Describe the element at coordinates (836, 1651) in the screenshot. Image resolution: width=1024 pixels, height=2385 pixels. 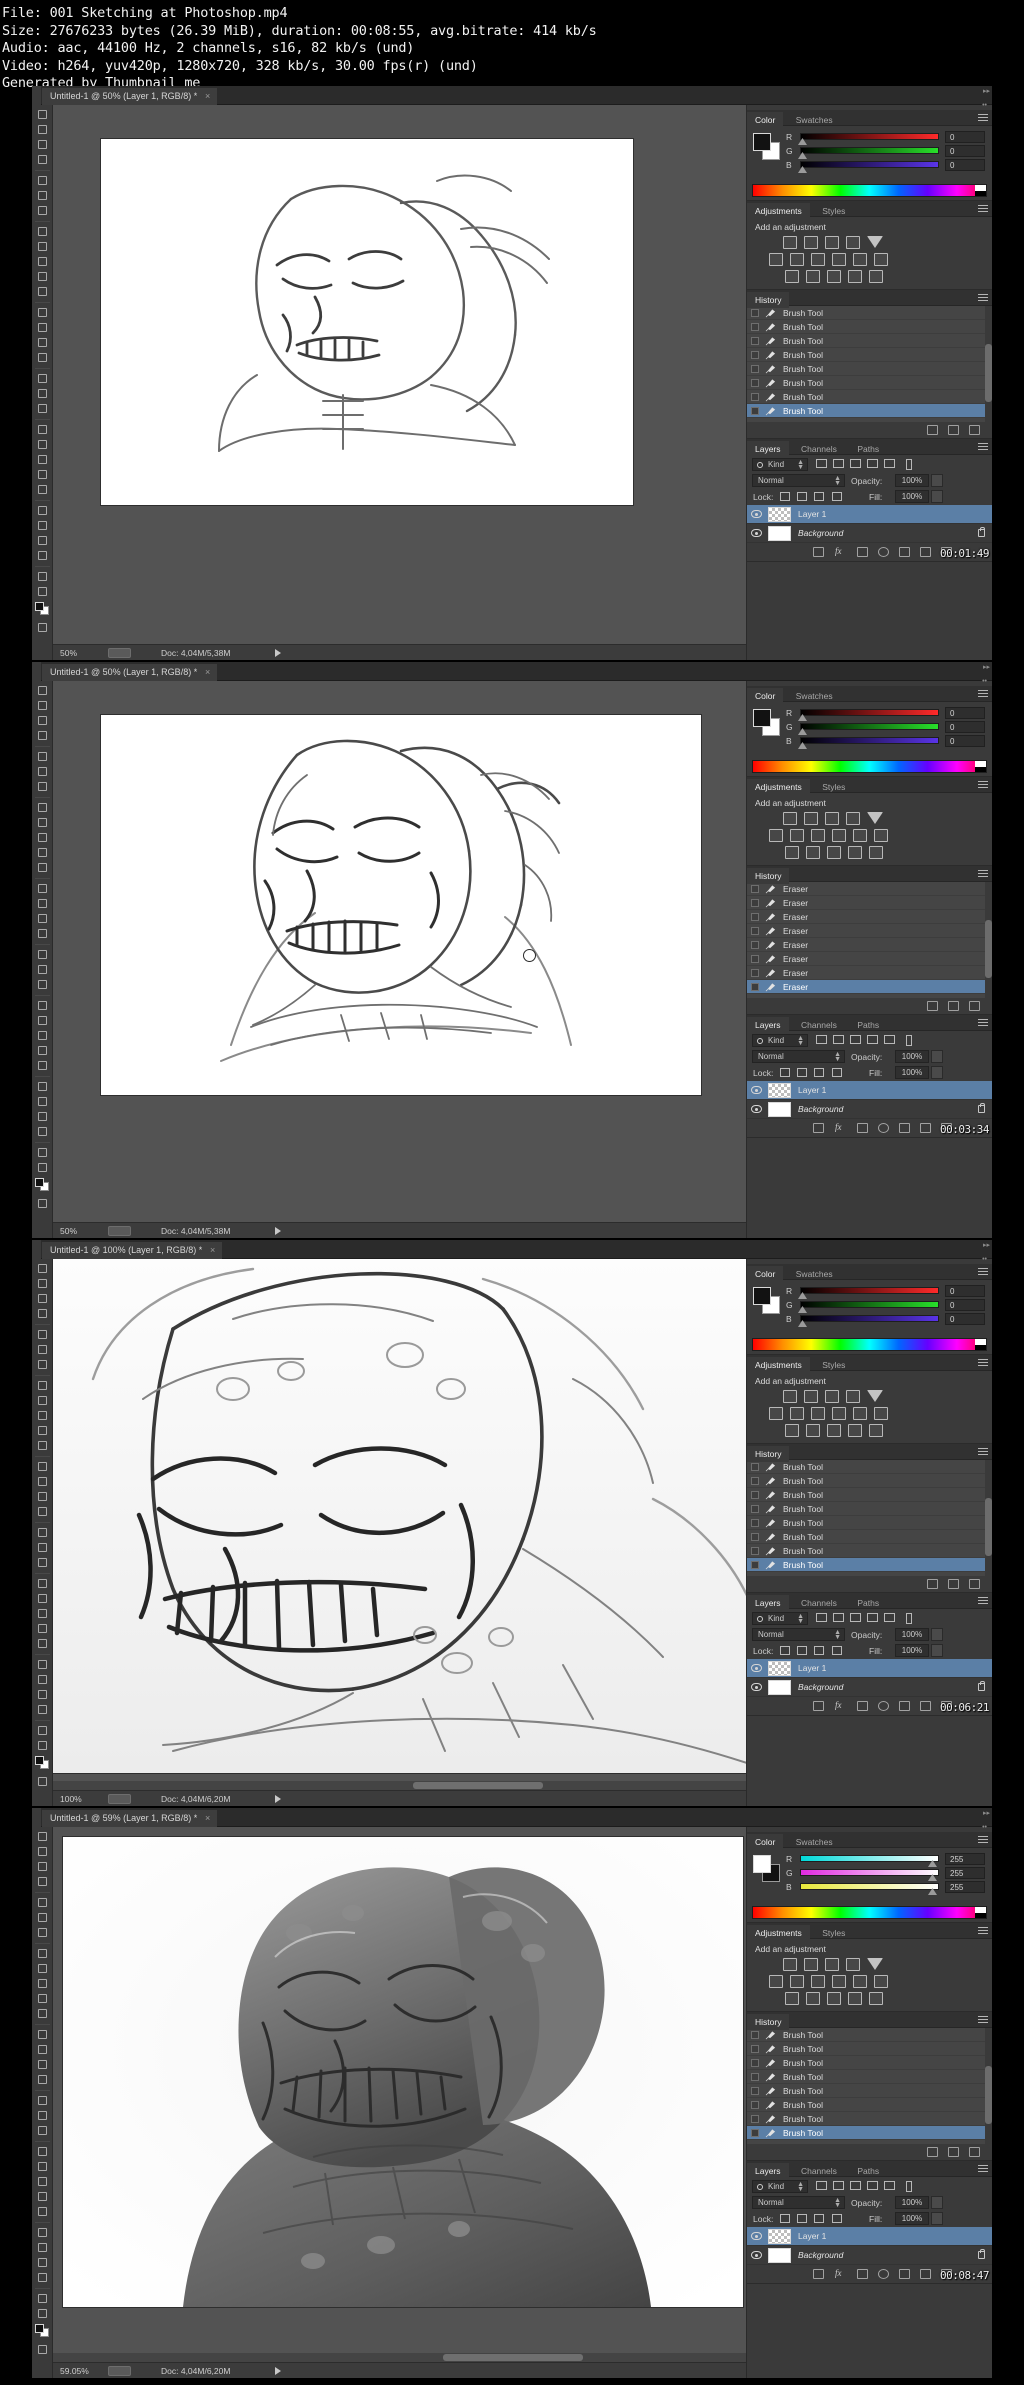
I see `lock-all-icon` at that location.